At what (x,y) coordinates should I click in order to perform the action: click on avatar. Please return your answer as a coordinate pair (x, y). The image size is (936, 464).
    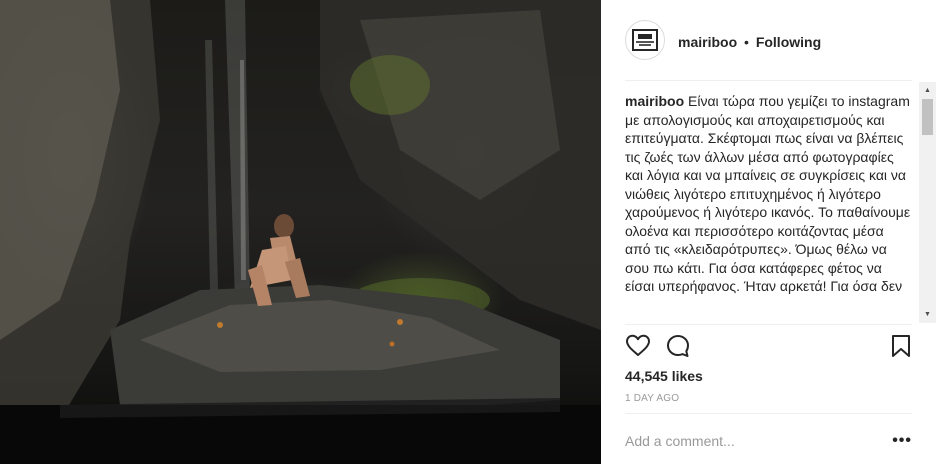
    Looking at the image, I should click on (645, 40).